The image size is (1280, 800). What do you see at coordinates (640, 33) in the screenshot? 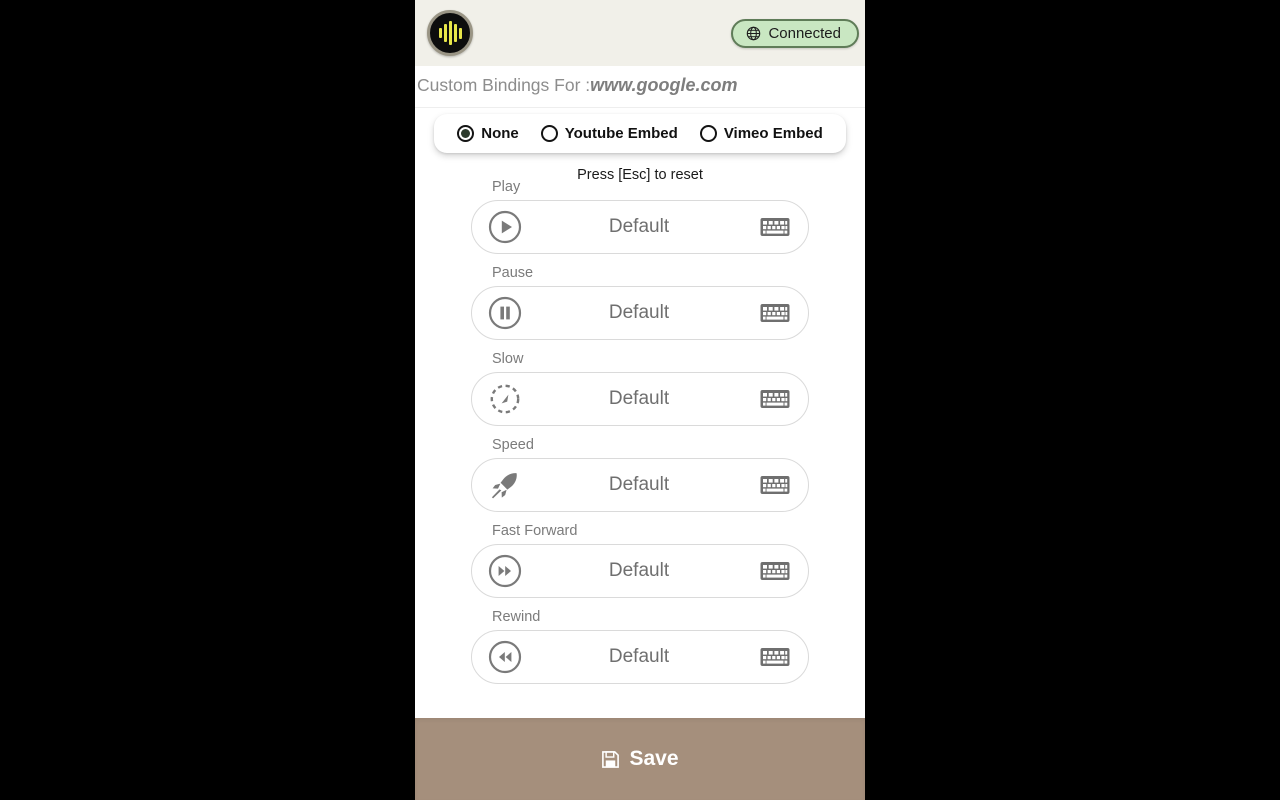
I see `popup-header: Connected` at bounding box center [640, 33].